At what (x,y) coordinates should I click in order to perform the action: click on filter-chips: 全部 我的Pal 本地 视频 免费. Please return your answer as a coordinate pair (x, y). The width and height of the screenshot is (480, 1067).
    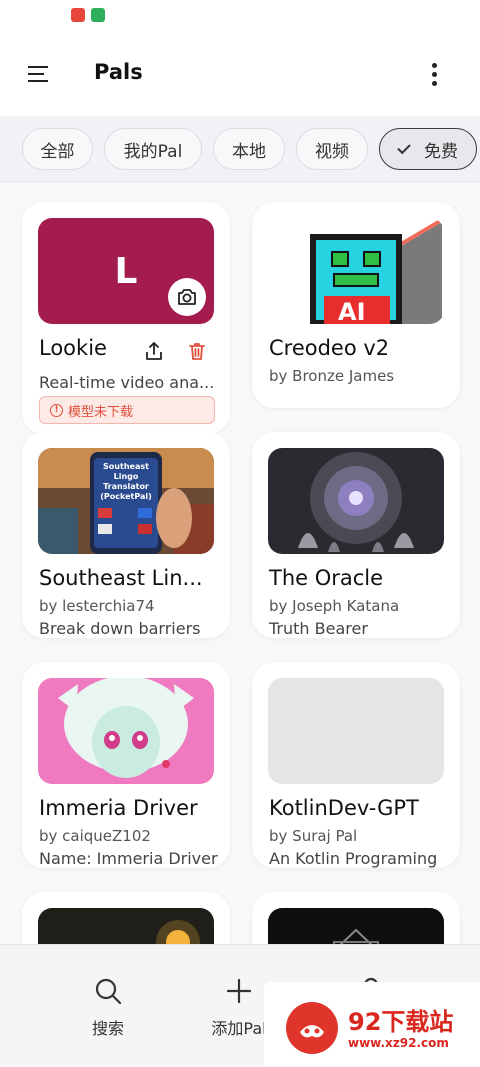
    Looking at the image, I should click on (240, 149).